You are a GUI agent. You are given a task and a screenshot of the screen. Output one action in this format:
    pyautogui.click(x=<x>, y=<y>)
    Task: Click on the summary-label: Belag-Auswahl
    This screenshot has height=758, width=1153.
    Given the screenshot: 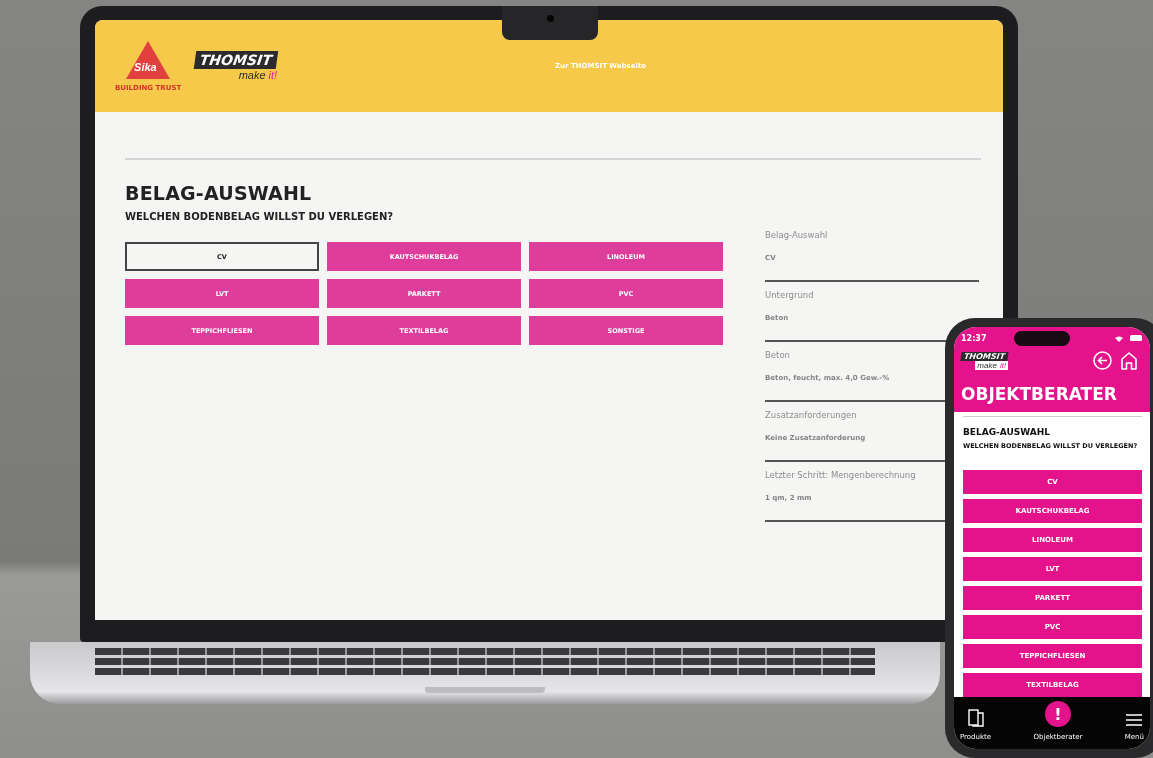 What is the action you would take?
    pyautogui.click(x=797, y=235)
    